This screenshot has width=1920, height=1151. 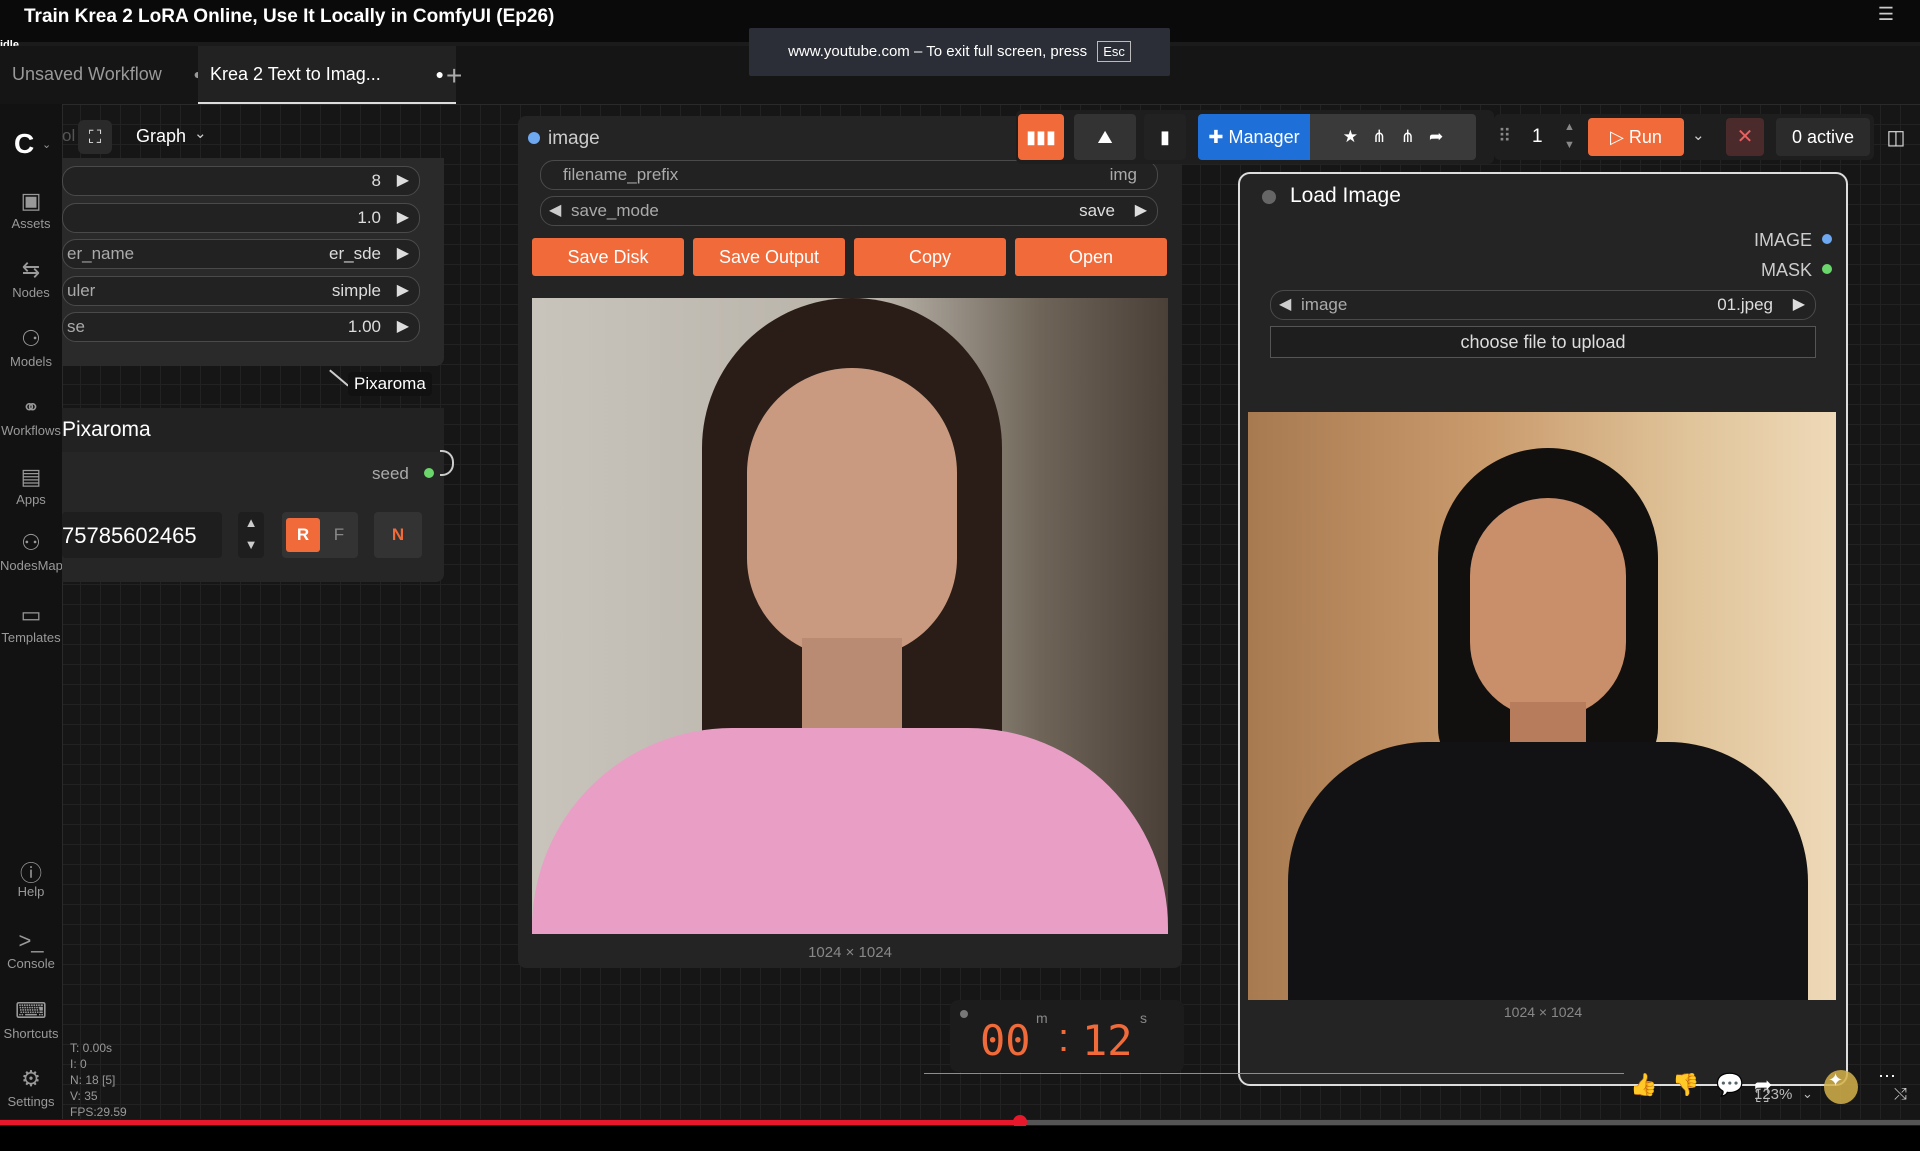 What do you see at coordinates (31, 877) in the screenshot?
I see `sidebar-item-help: ⓘ Help` at bounding box center [31, 877].